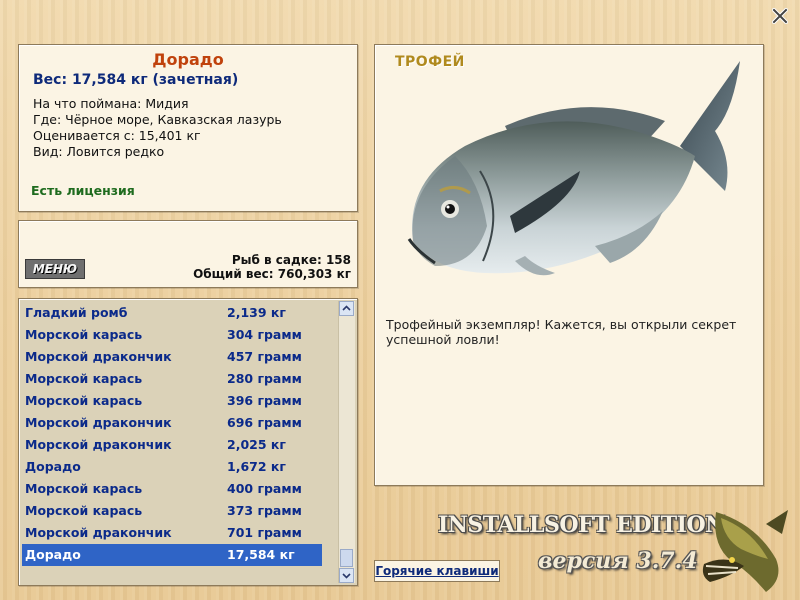 Image resolution: width=800 pixels, height=600 pixels. Describe the element at coordinates (55, 269) in the screenshot. I see `menu-button: МЕНЮ` at that location.